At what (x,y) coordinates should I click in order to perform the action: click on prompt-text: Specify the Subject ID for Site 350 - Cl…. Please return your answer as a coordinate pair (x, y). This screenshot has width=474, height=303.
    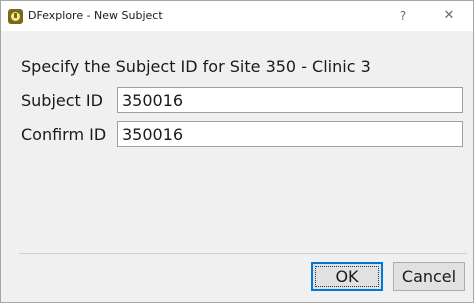
    Looking at the image, I should click on (196, 66).